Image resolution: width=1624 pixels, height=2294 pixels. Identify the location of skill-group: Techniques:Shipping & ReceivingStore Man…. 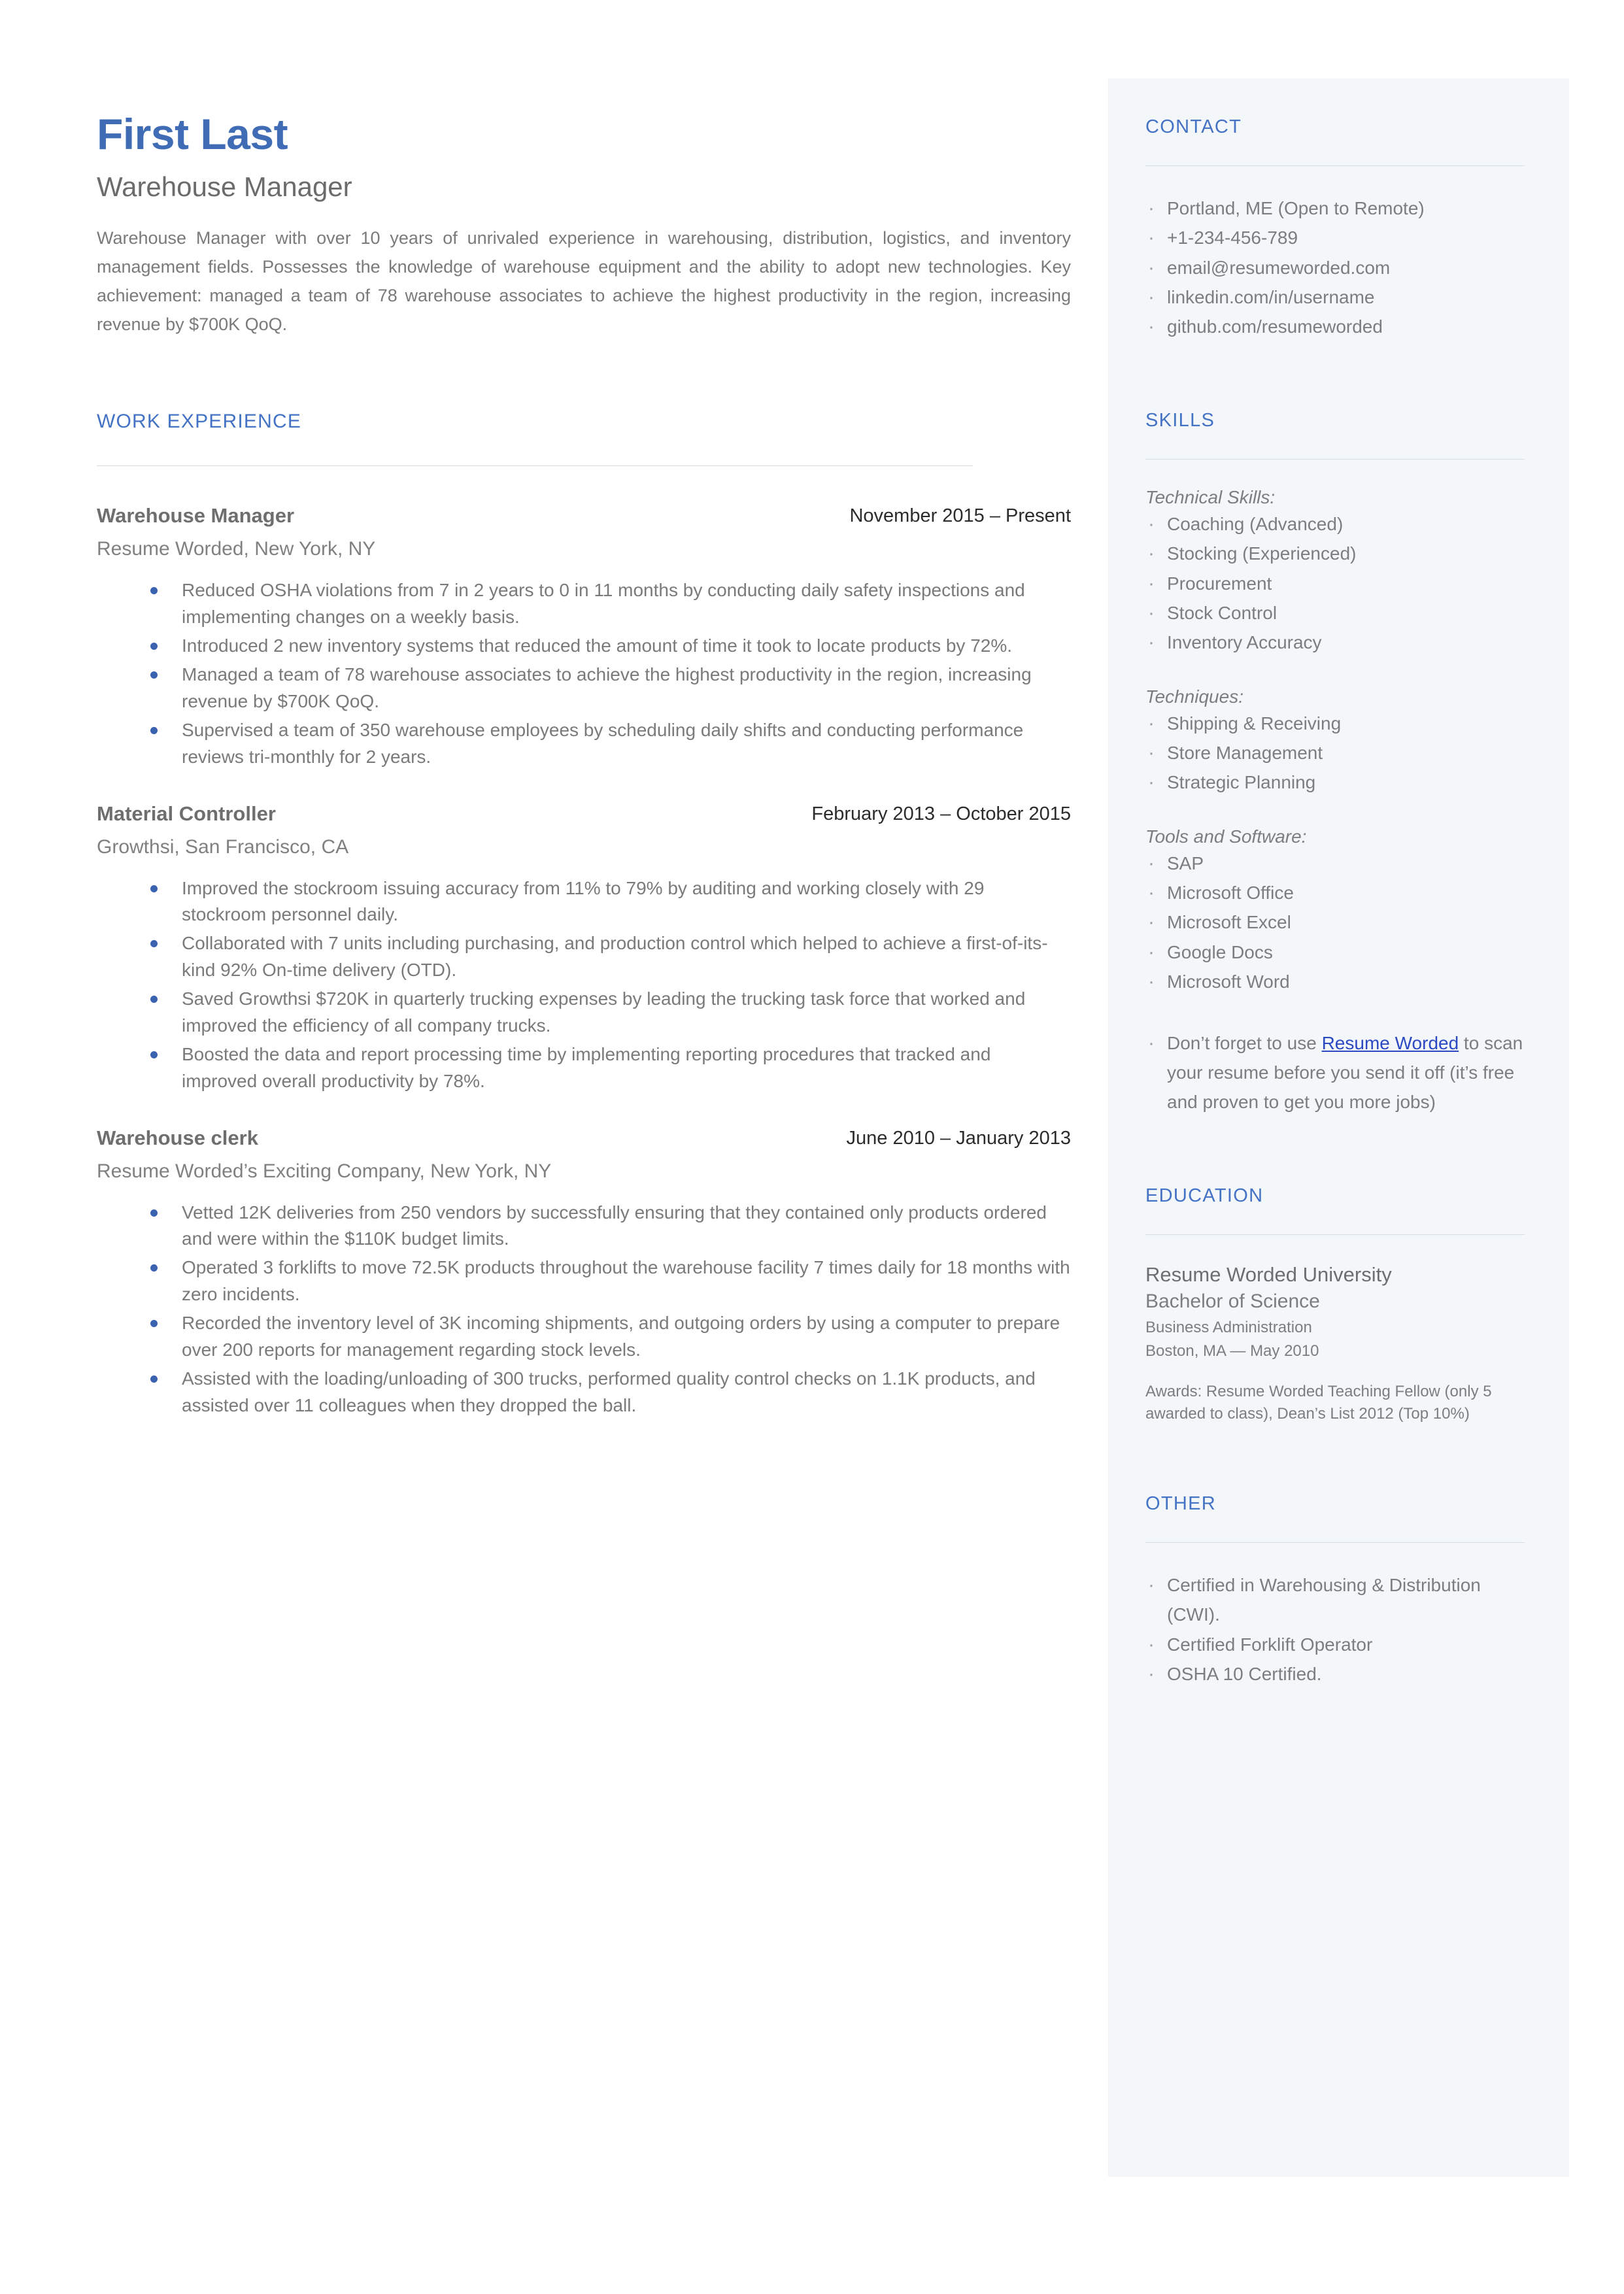
(1338, 743).